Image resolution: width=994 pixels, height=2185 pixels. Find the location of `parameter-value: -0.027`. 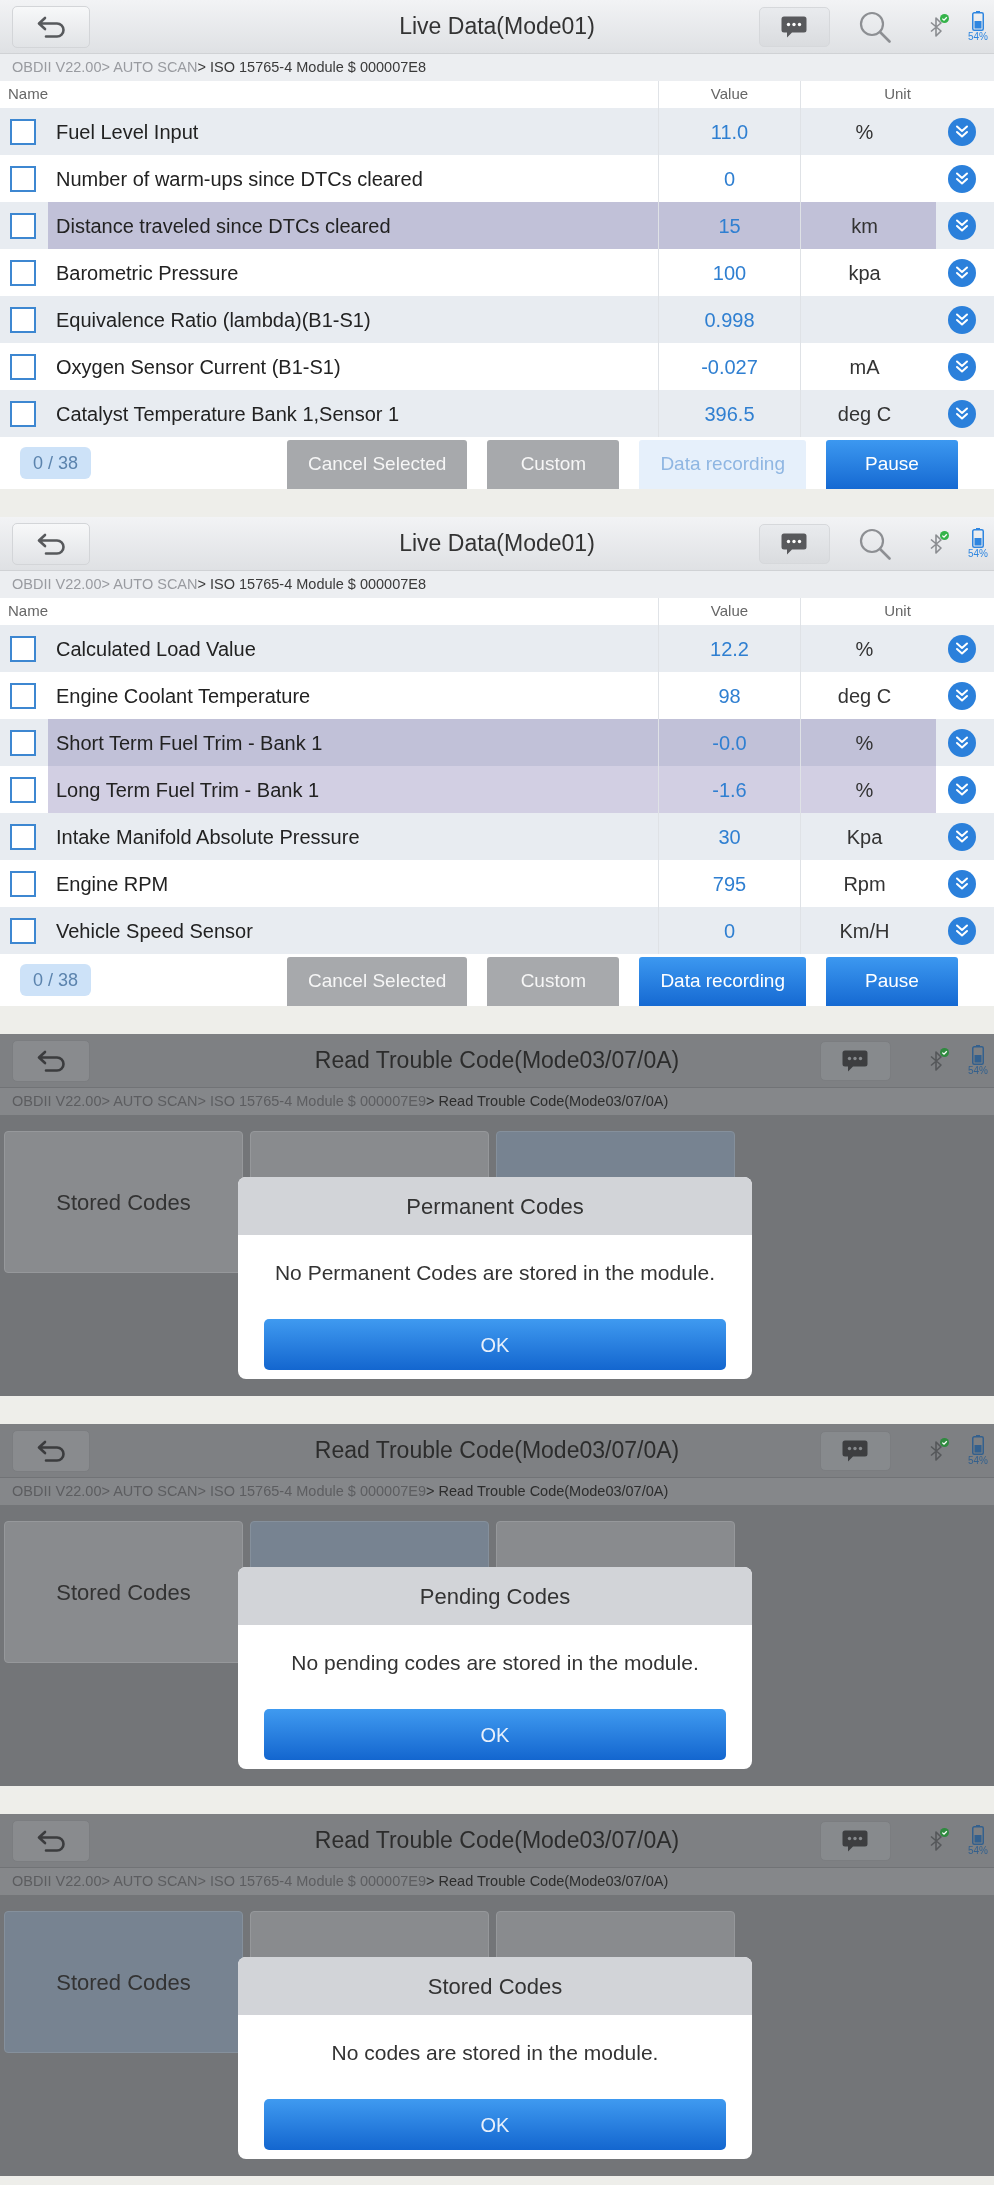

parameter-value: -0.027 is located at coordinates (729, 367).